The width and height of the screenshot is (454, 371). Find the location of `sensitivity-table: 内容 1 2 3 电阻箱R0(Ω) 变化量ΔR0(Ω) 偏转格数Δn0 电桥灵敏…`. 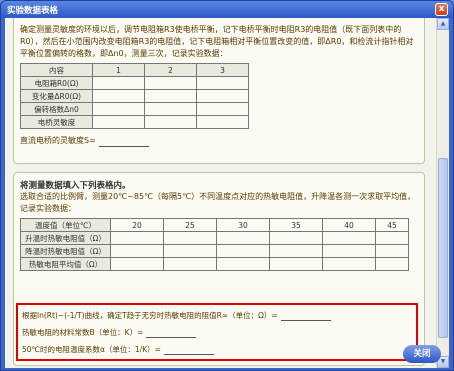

sensitivity-table: 内容 1 2 3 电阻箱R0(Ω) 变化量ΔR0(Ω) 偏转格数Δn0 电桥灵敏… is located at coordinates (134, 96).